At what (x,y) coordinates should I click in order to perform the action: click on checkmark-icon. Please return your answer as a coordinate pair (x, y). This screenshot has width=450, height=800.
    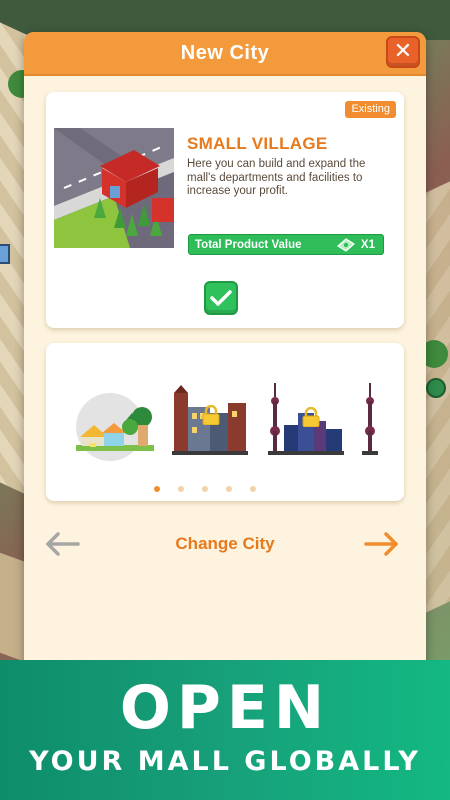
    Looking at the image, I should click on (221, 298).